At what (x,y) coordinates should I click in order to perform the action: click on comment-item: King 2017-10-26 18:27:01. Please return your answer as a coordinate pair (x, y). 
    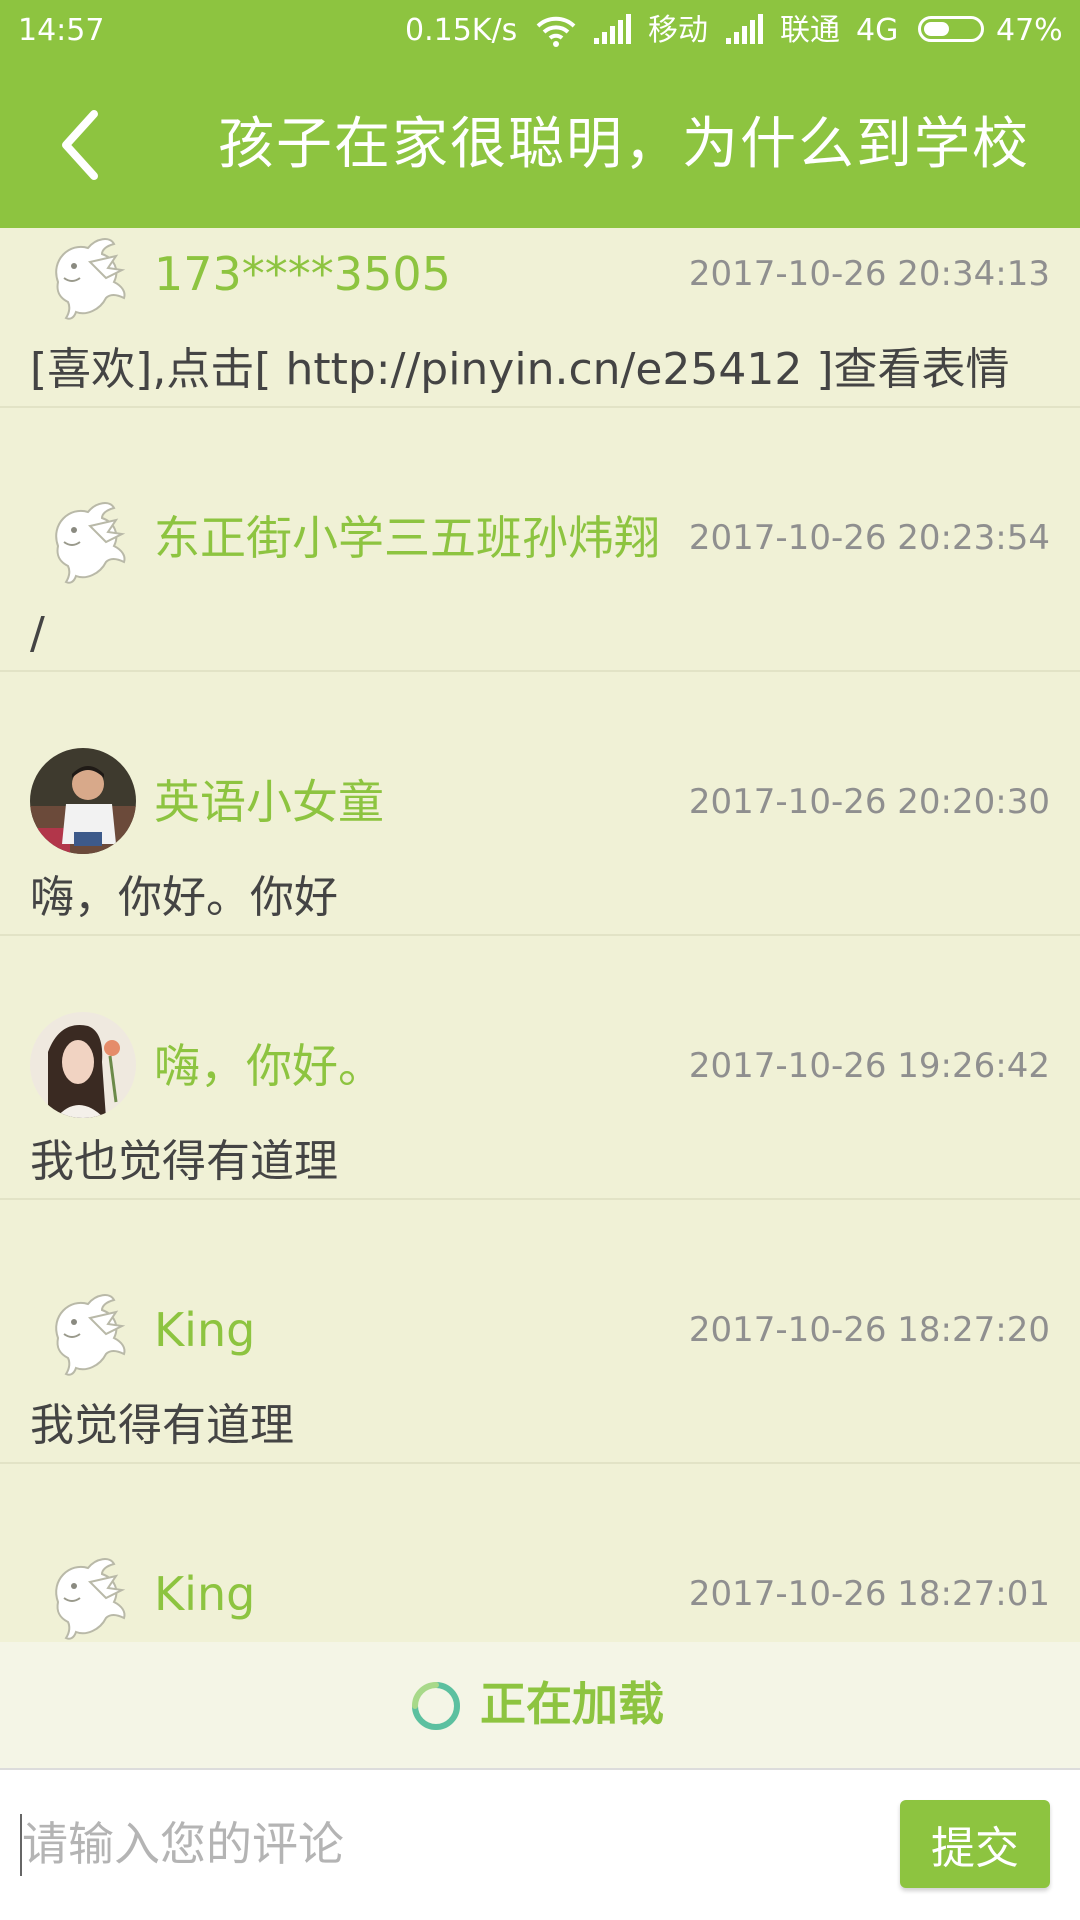
    Looking at the image, I should click on (540, 1553).